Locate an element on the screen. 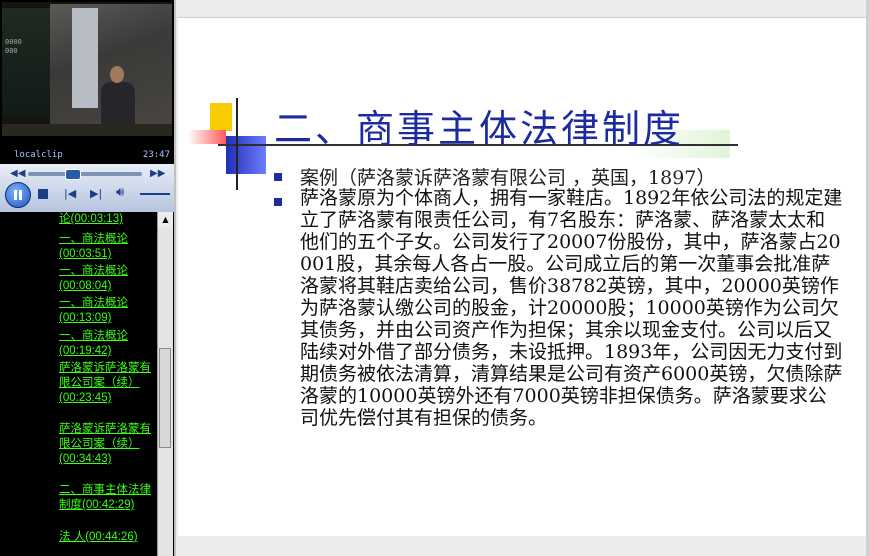 The width and height of the screenshot is (869, 556). title-decoration-yellow is located at coordinates (221, 117).